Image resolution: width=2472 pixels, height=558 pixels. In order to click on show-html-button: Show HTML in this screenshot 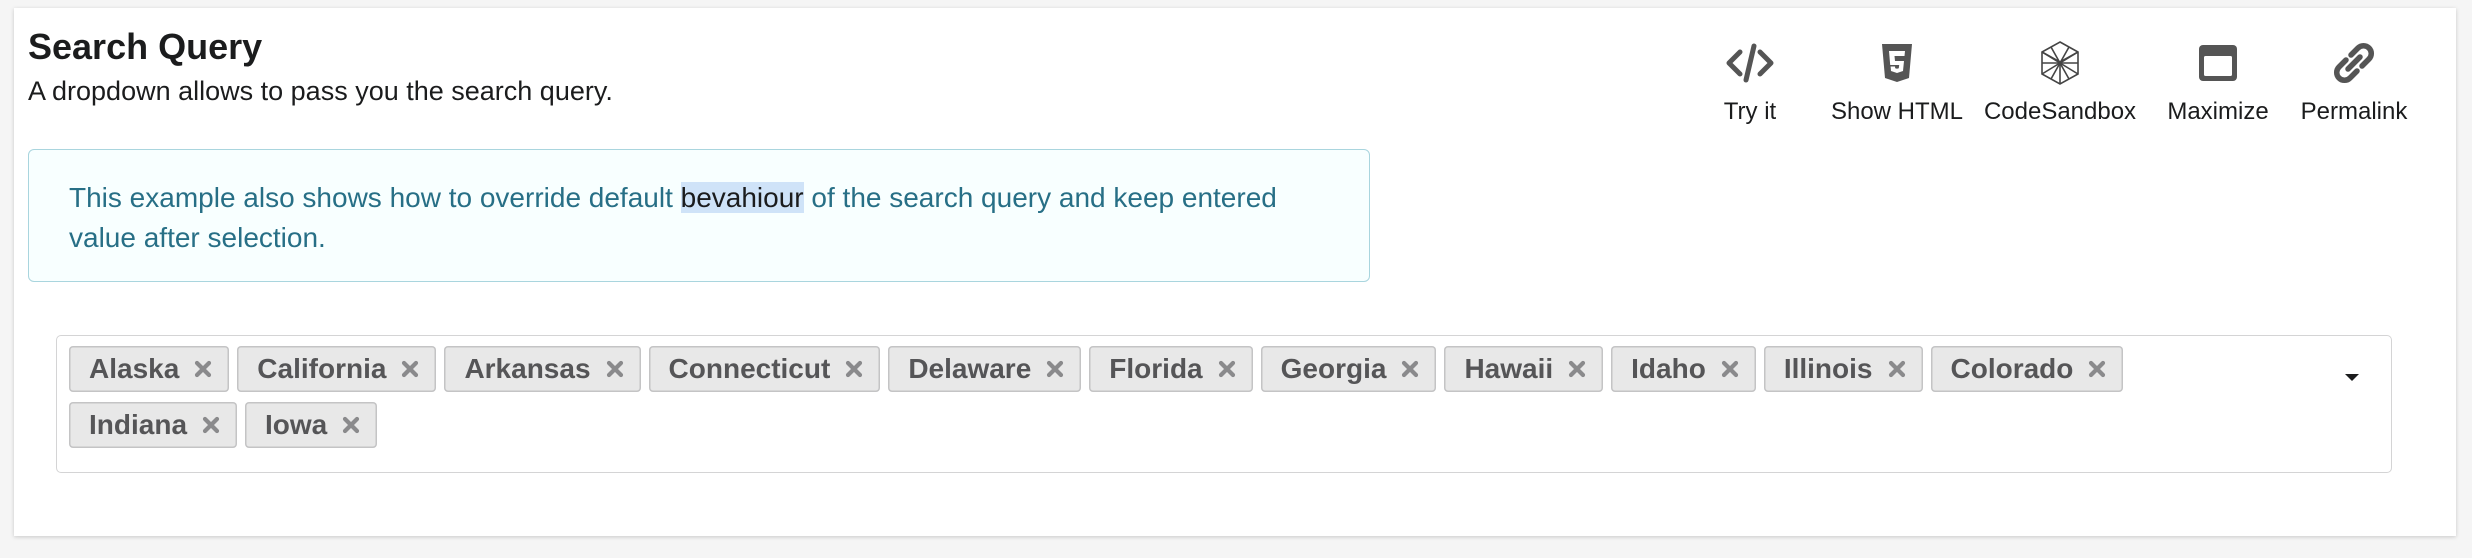, I will do `click(1897, 82)`.